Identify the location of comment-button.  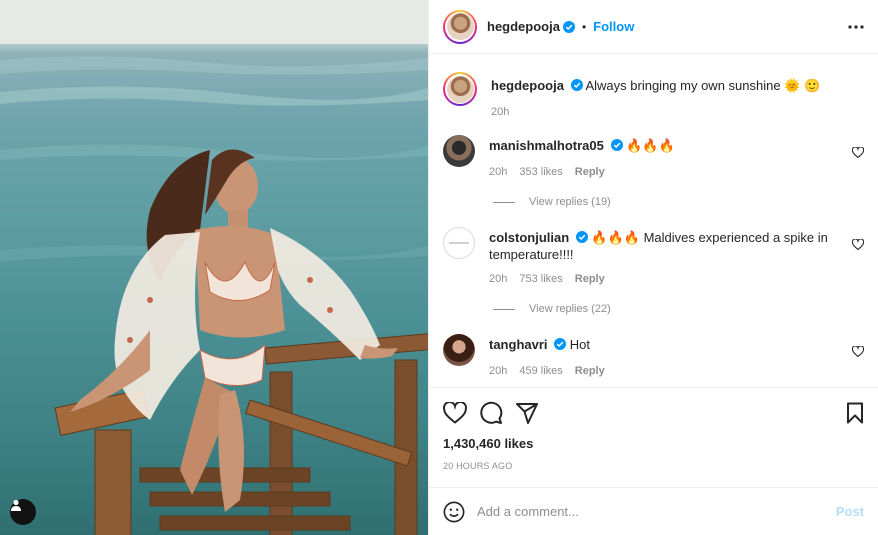
(491, 413).